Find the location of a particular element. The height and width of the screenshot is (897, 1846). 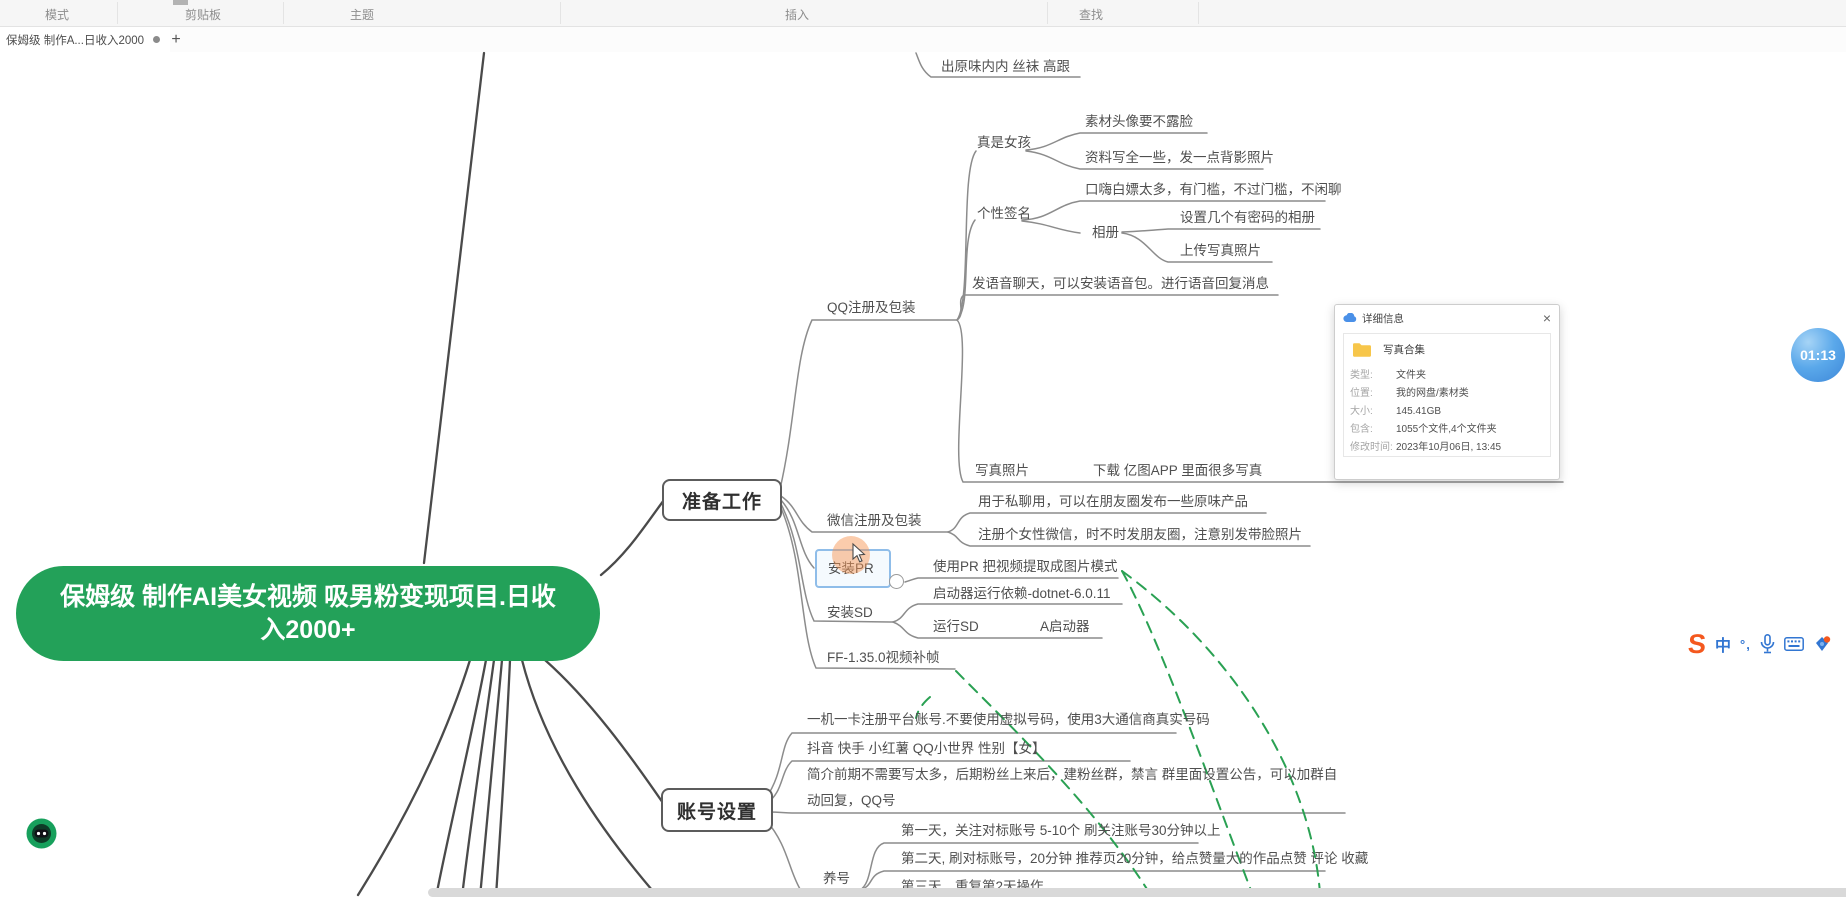

central-topic: 保姆级 制作AI美女视频 吸男粉变现项目.日收入2000+ is located at coordinates (308, 613).